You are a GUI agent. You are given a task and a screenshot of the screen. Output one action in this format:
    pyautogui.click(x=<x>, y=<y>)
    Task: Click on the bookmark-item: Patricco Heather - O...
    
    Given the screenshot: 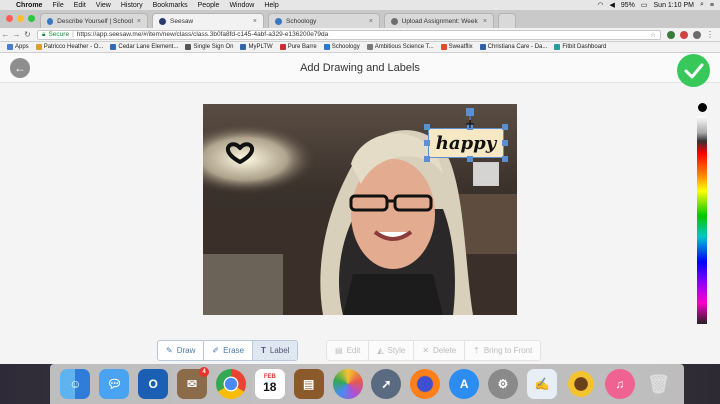 What is the action you would take?
    pyautogui.click(x=69, y=47)
    